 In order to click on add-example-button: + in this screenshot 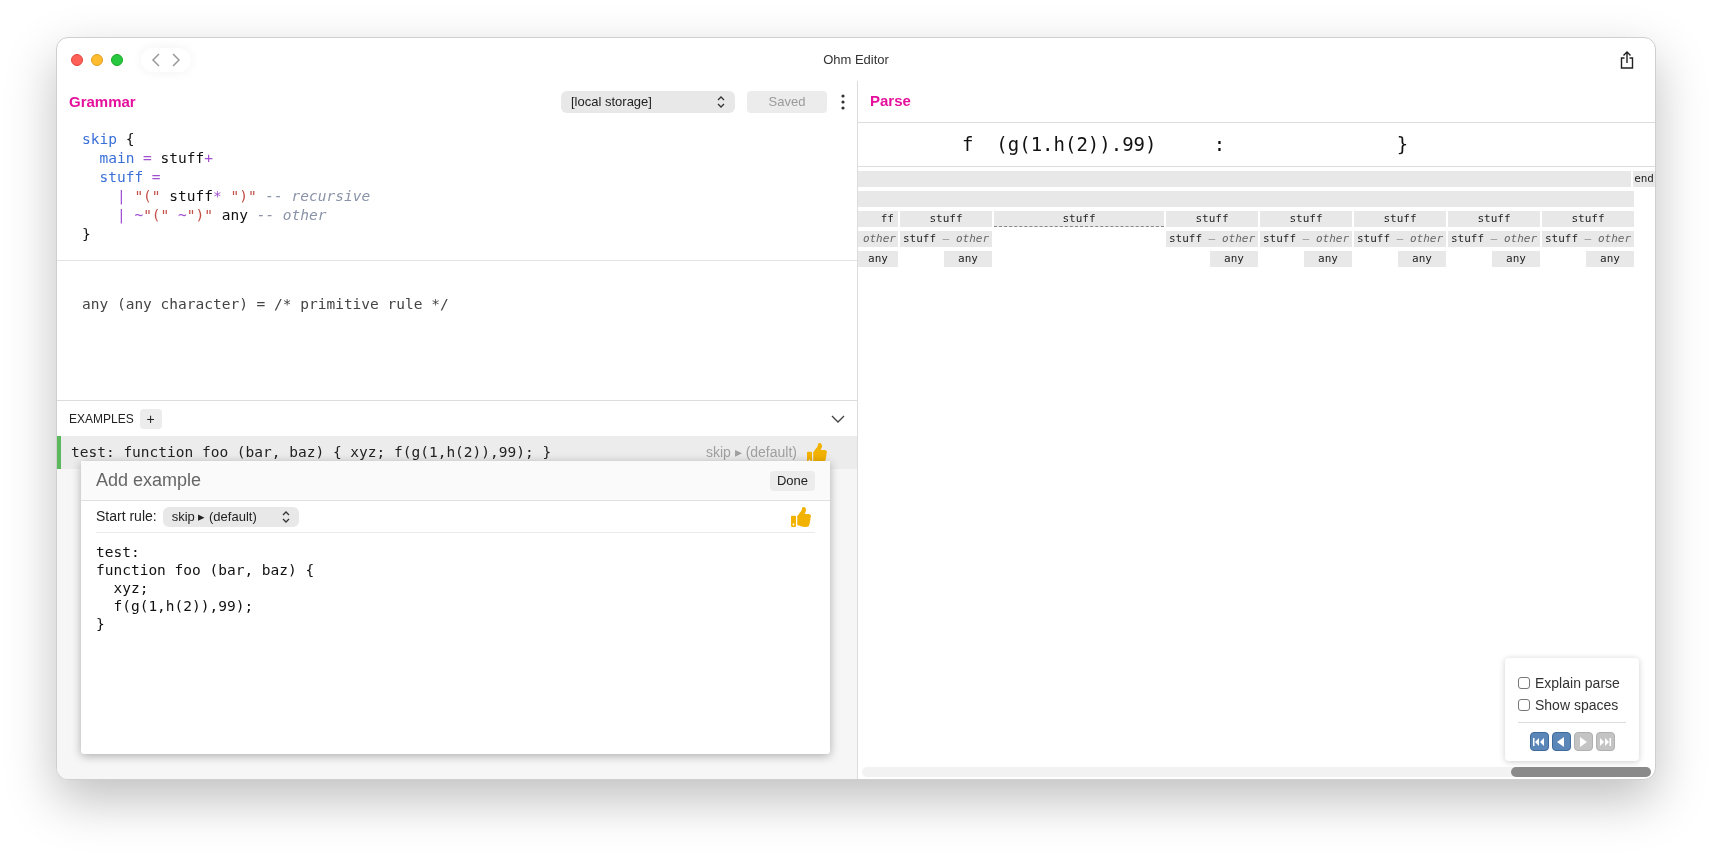, I will do `click(150, 418)`.